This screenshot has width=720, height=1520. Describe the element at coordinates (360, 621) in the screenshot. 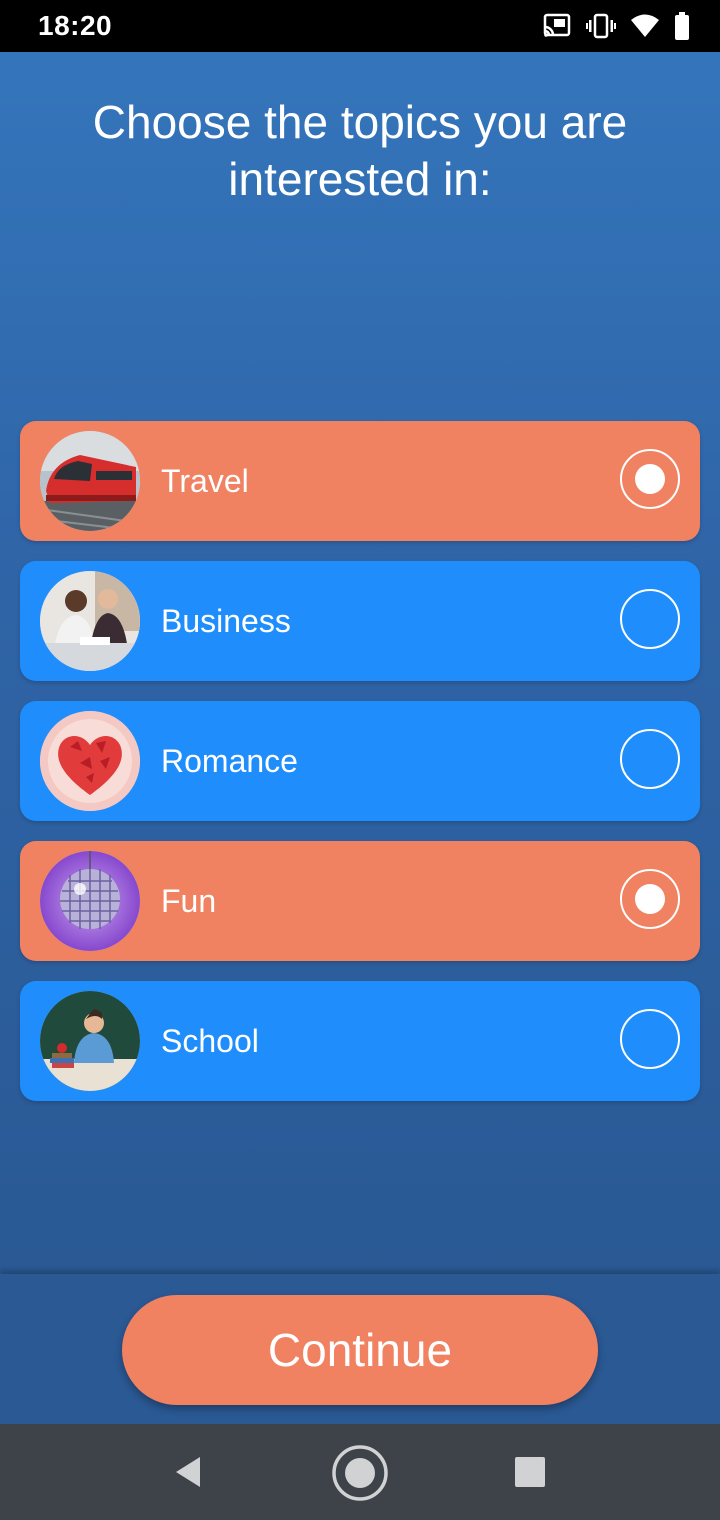

I see `topic-business: Business` at that location.